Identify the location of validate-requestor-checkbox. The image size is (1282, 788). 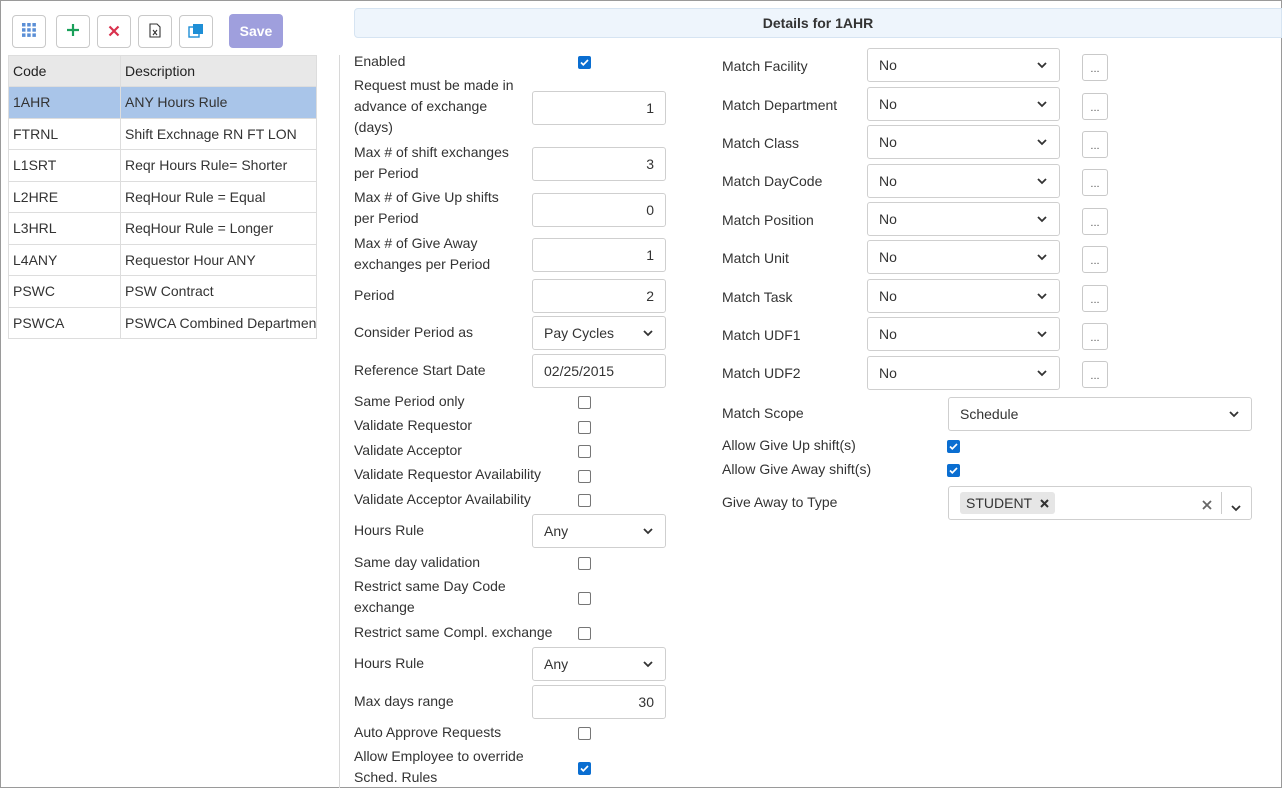
(584, 427).